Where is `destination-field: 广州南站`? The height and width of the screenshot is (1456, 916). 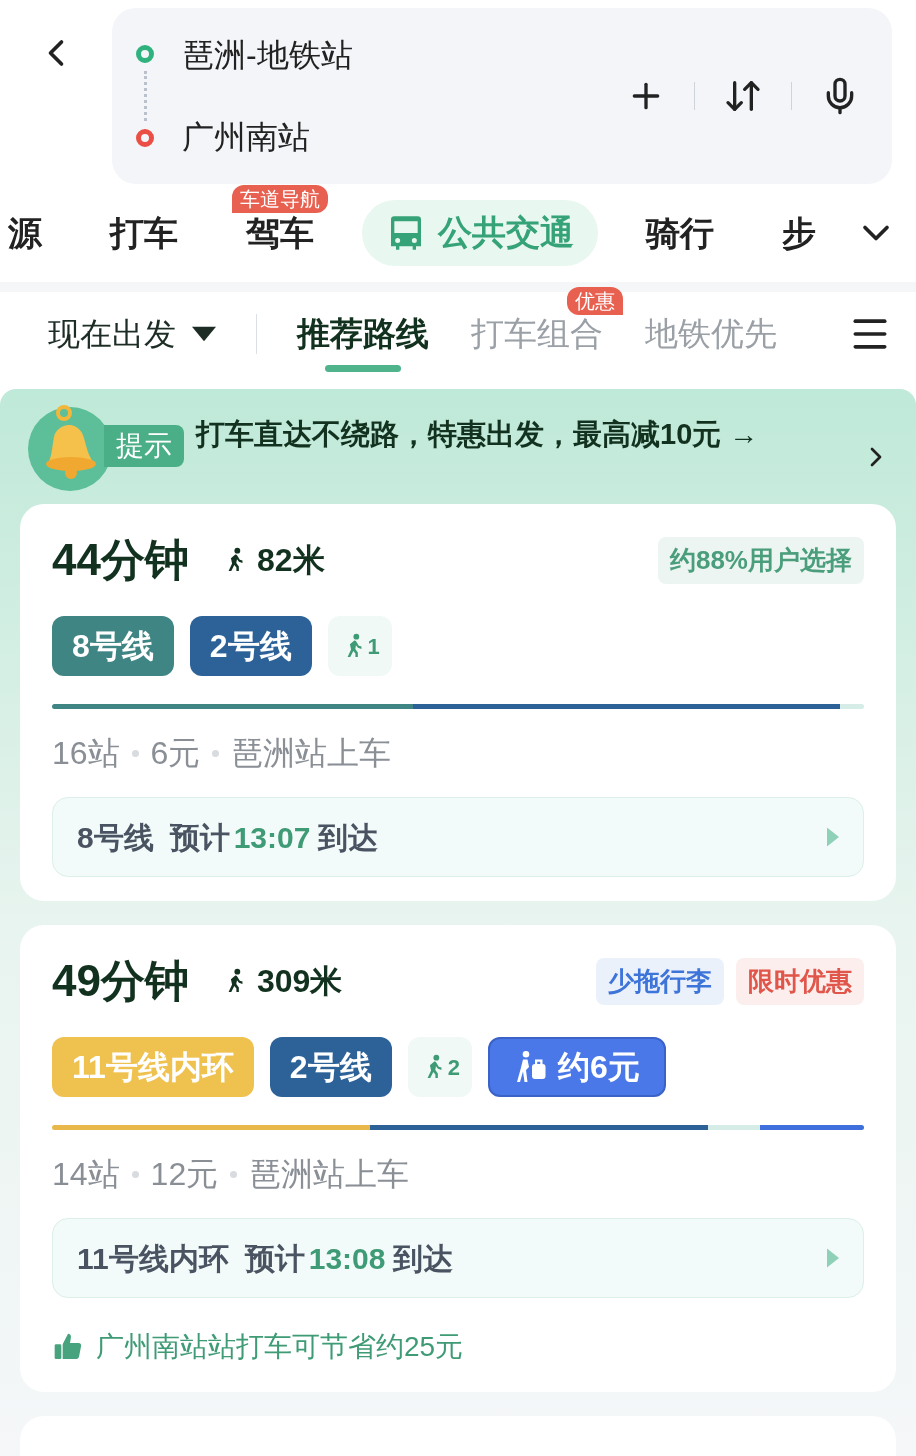
destination-field: 广州南站 is located at coordinates (267, 137).